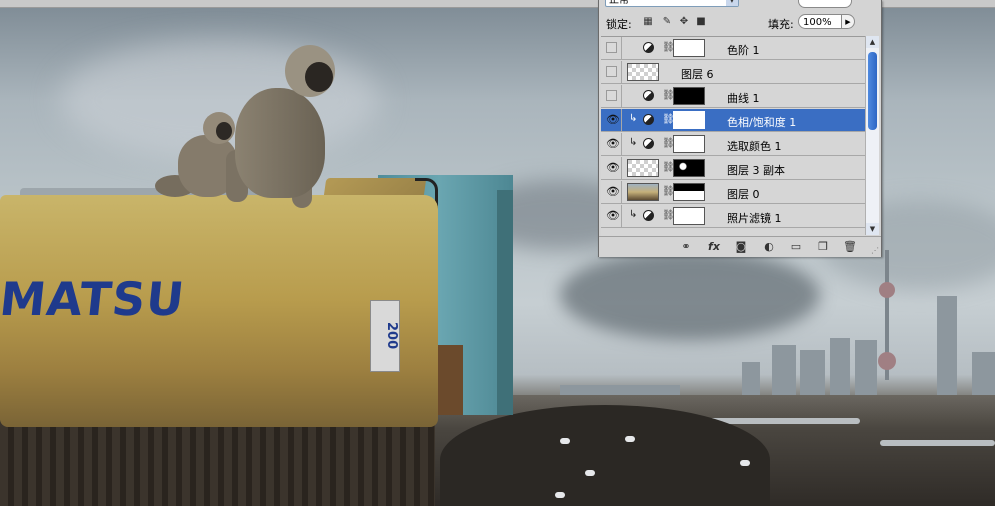 The width and height of the screenshot is (995, 506). Describe the element at coordinates (94, 299) in the screenshot. I see `excavator-brand-text: MATSU` at that location.